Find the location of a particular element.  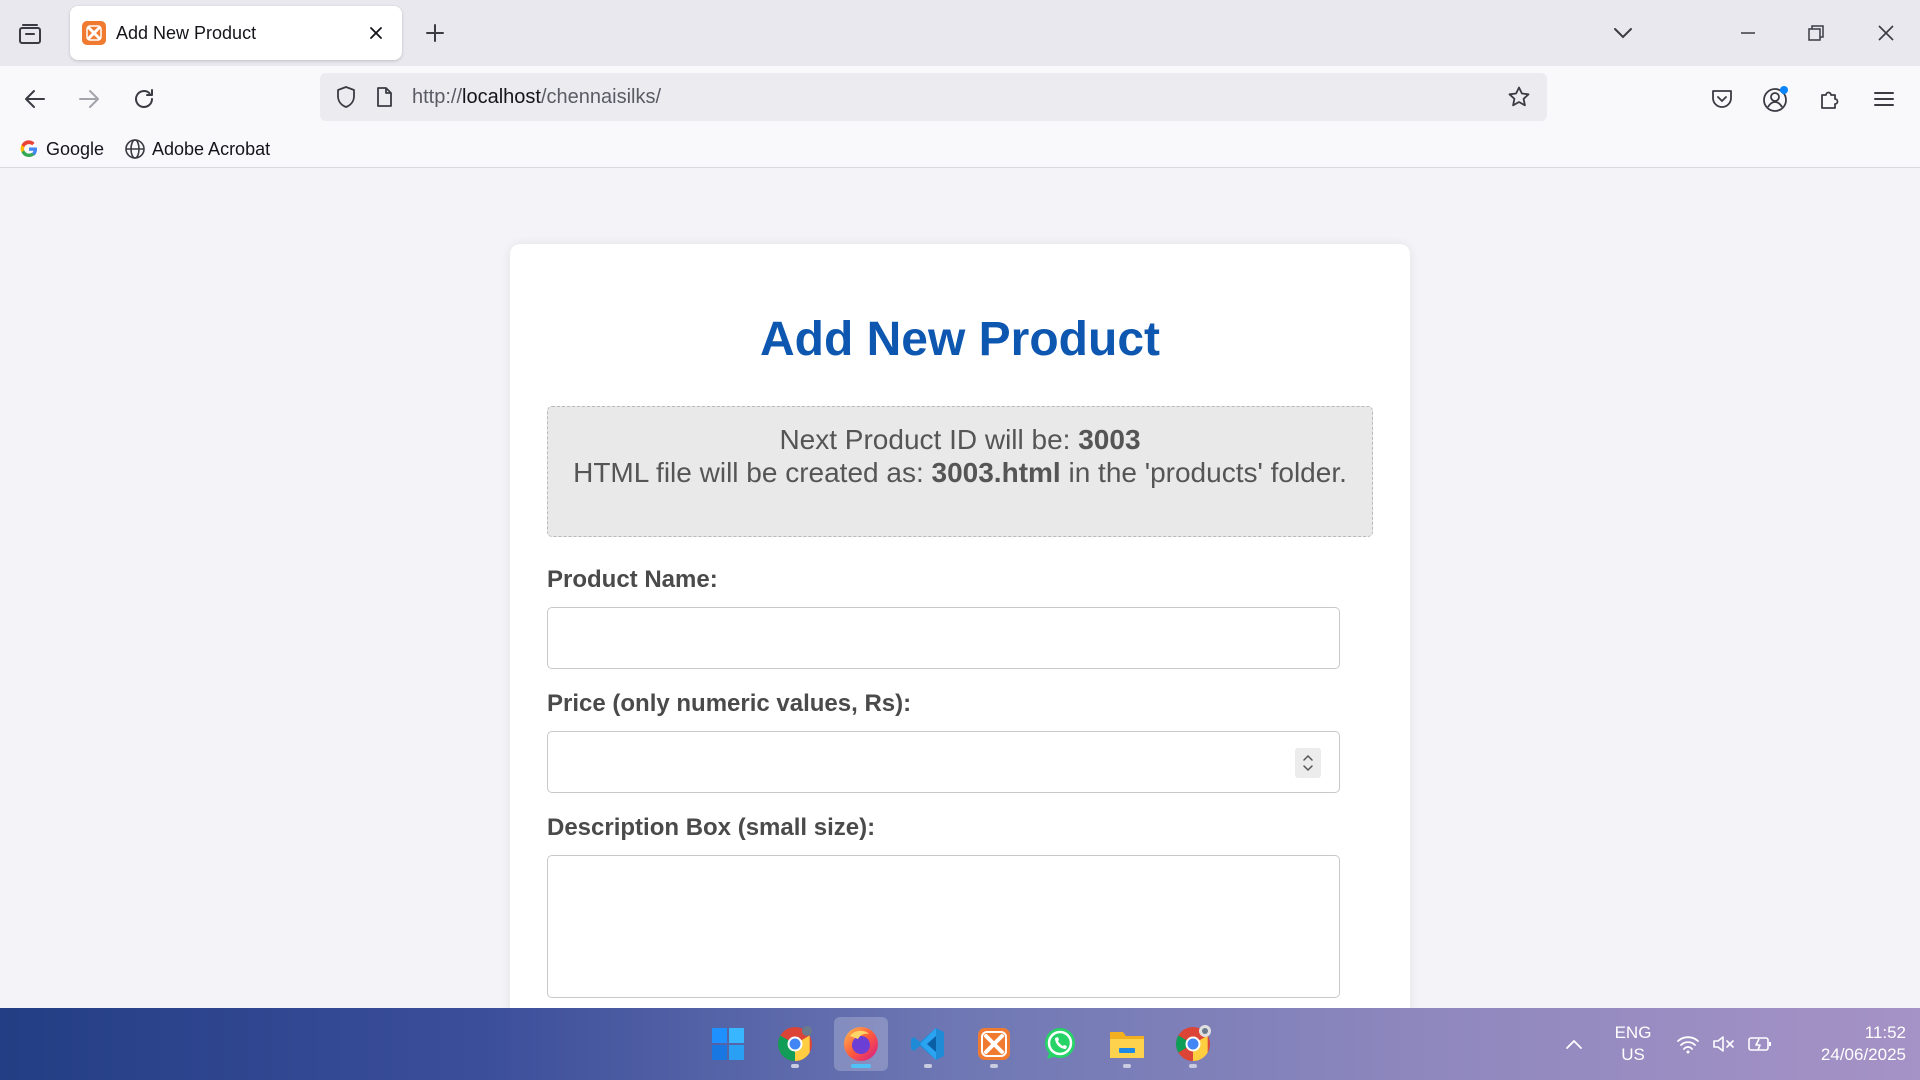

firefox-icon is located at coordinates (861, 1044).